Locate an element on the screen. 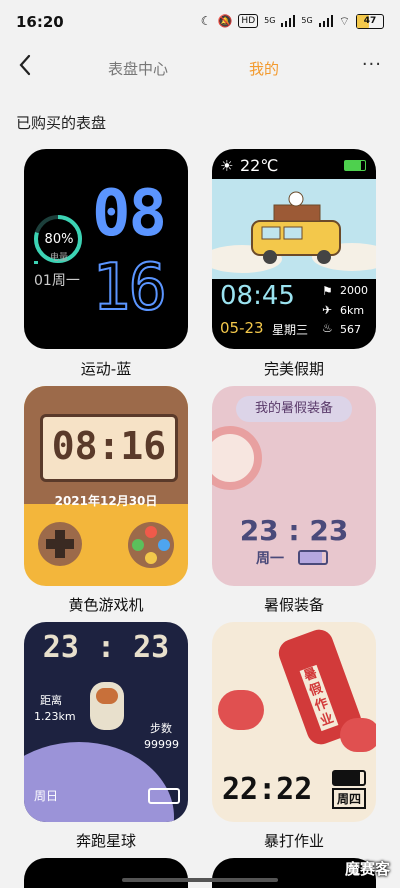  status-bar: 16:20 ☾ 🔕 HD 5G 5G ⌔ 47 is located at coordinates (200, 22).